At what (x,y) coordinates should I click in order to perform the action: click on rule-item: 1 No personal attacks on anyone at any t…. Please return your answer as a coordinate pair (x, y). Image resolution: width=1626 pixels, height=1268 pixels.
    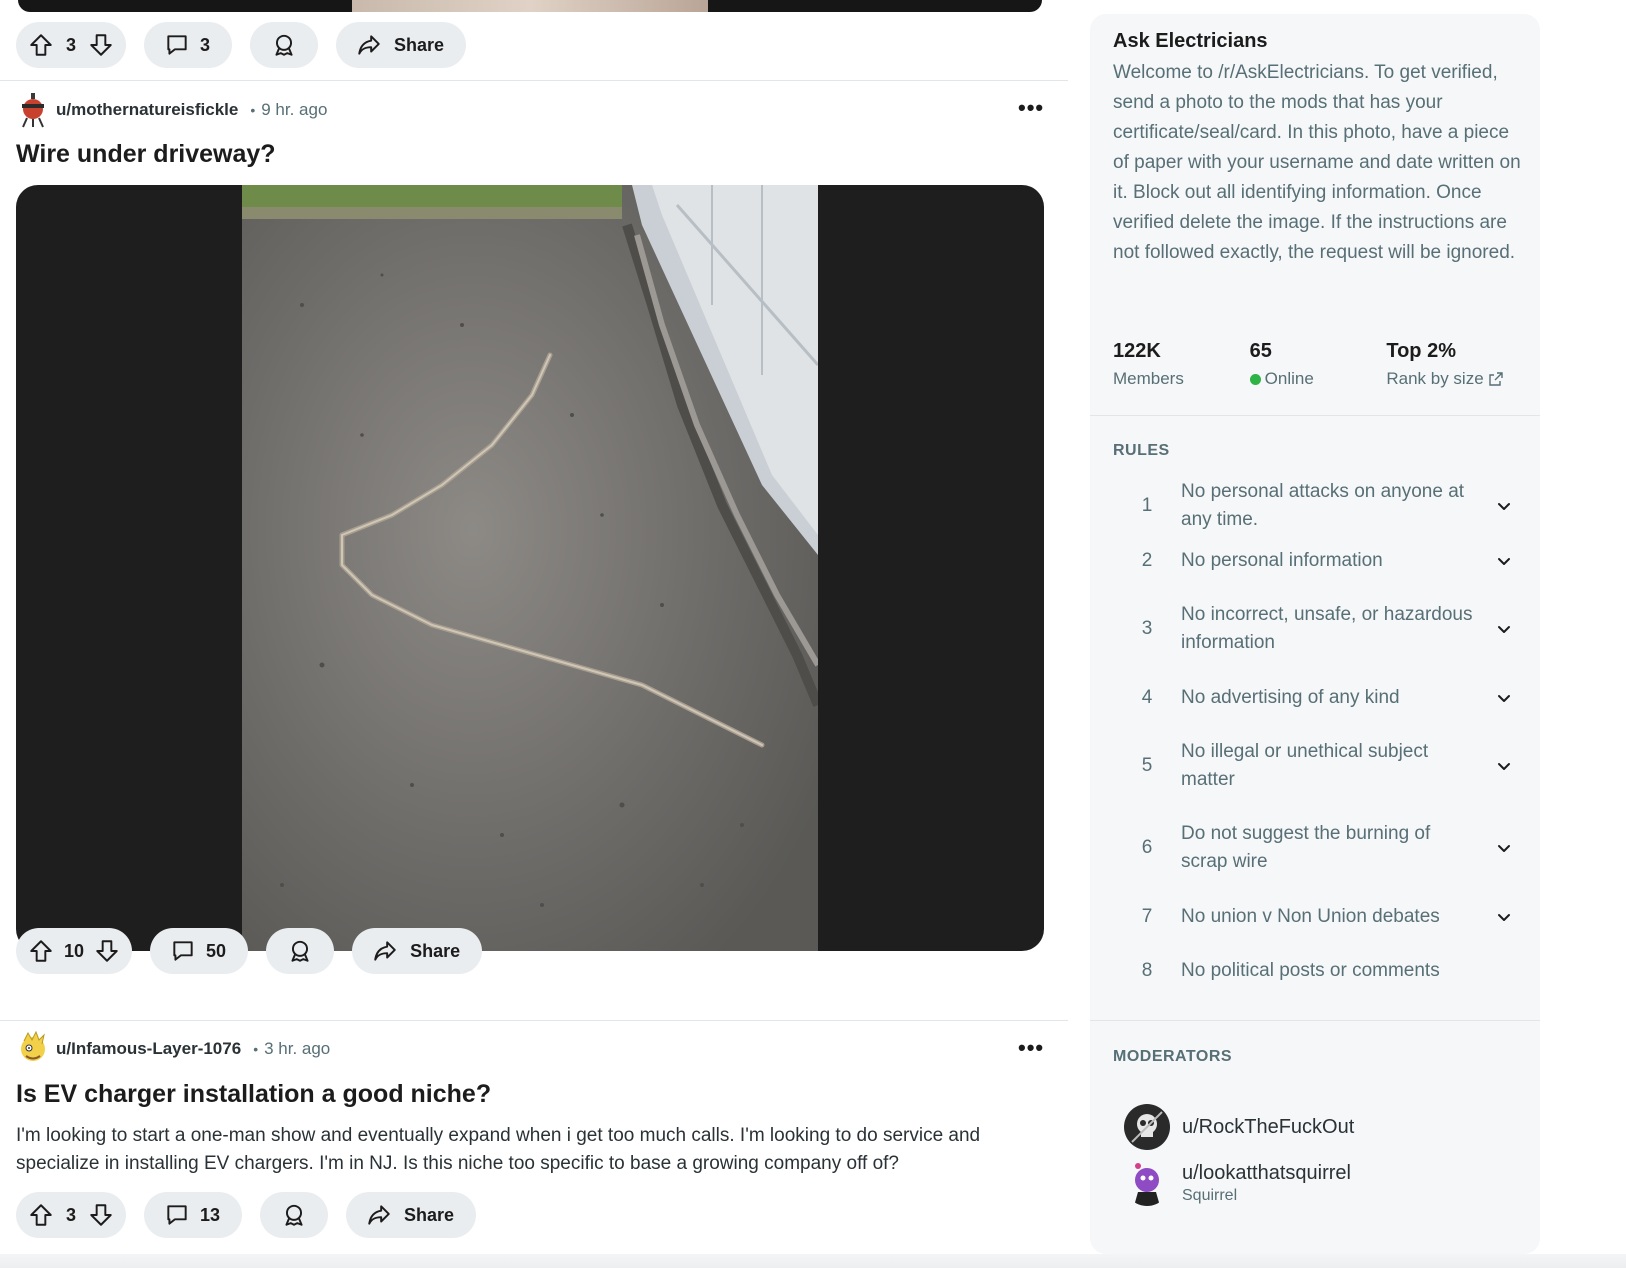
    Looking at the image, I should click on (1318, 506).